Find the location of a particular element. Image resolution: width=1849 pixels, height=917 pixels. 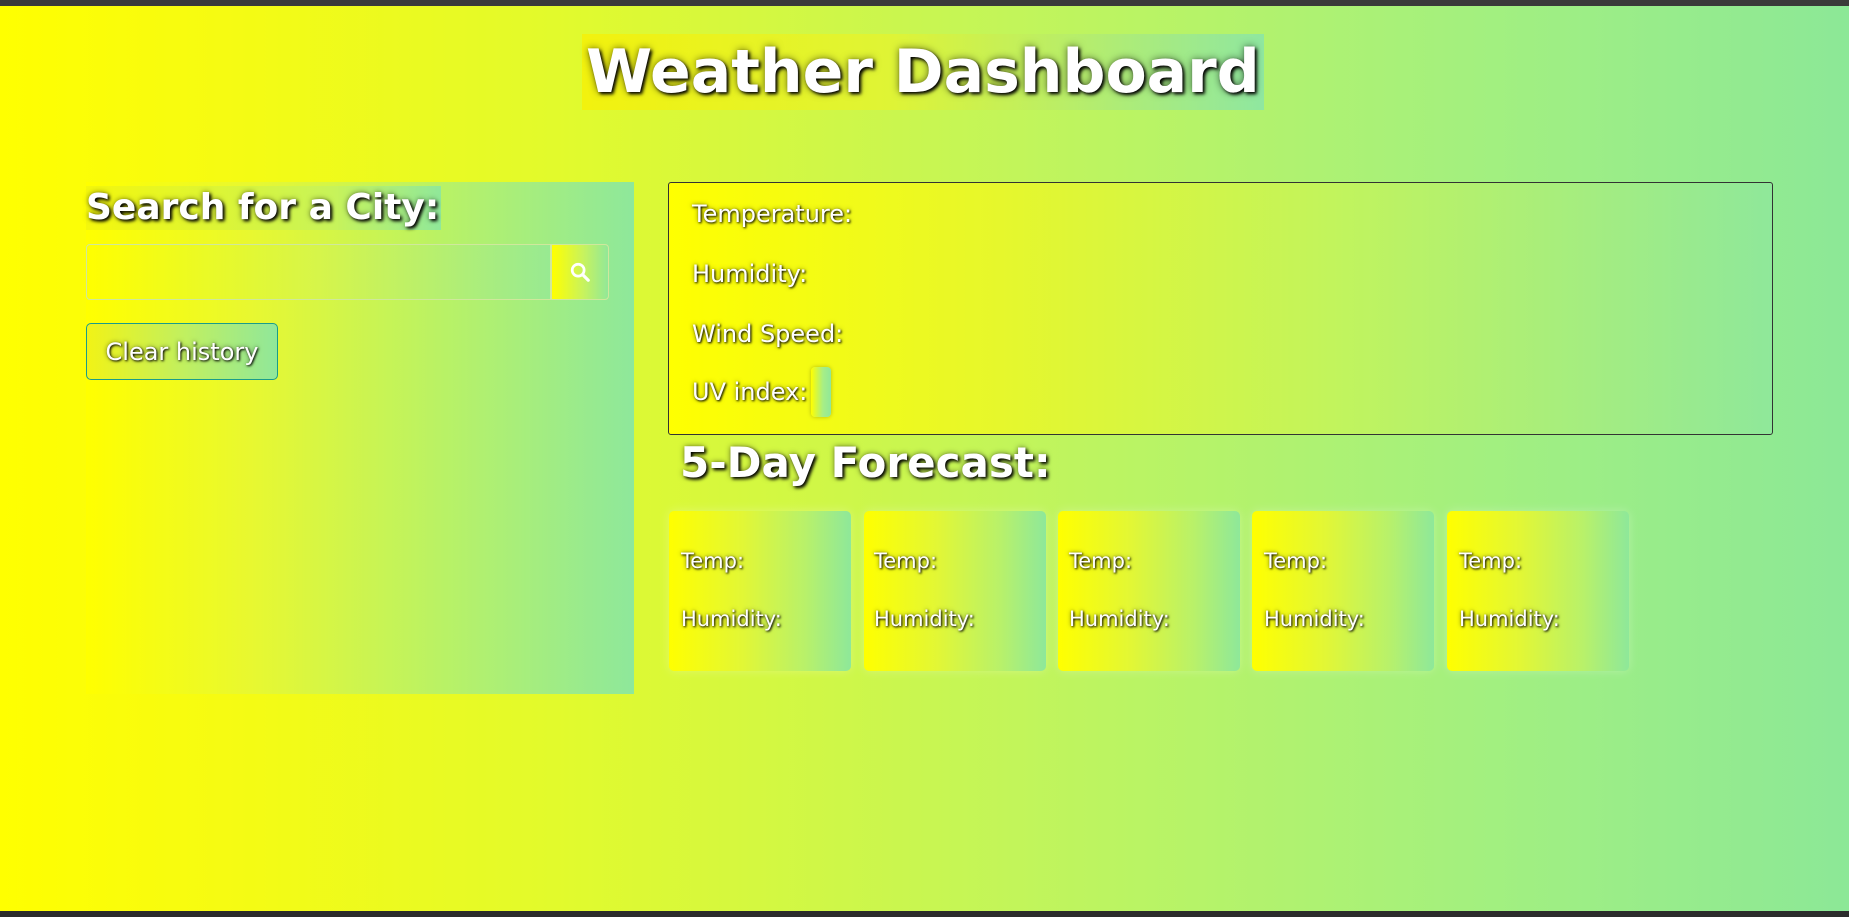

forecast-card-3: Temp: Humidity: is located at coordinates (1149, 591).